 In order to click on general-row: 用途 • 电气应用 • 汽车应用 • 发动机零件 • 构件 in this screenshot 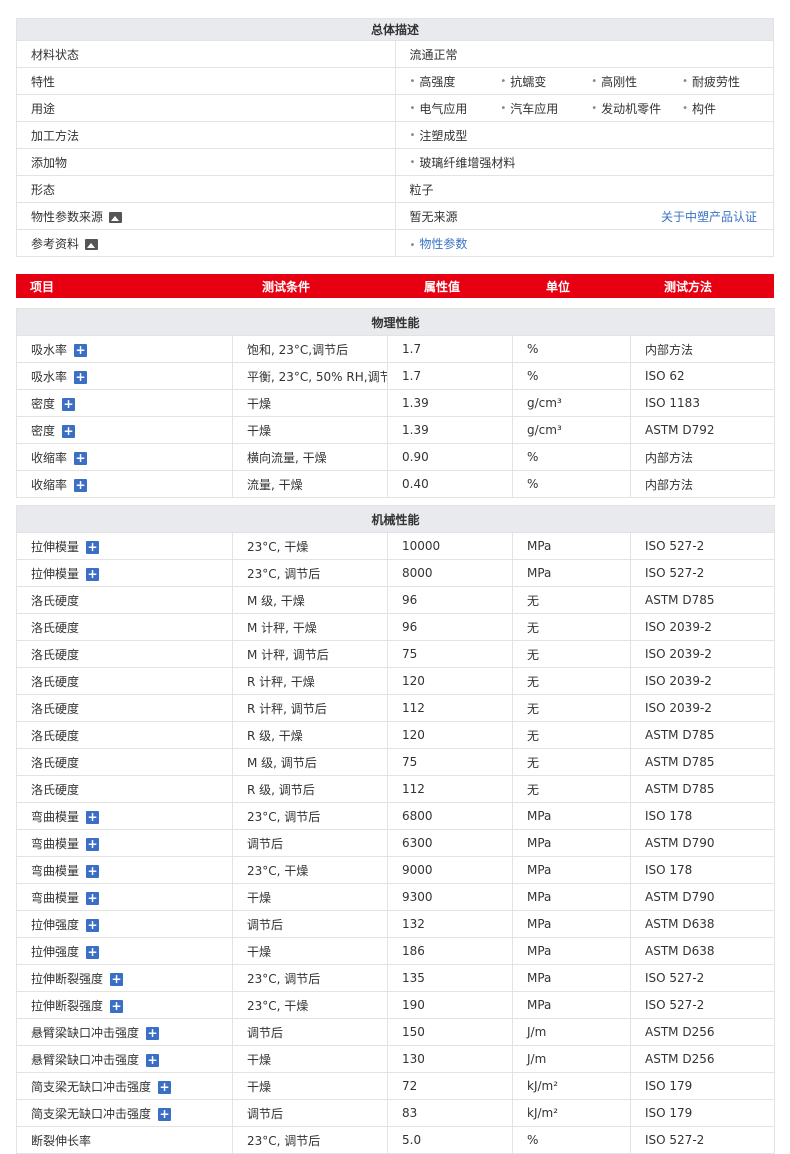, I will do `click(395, 108)`.